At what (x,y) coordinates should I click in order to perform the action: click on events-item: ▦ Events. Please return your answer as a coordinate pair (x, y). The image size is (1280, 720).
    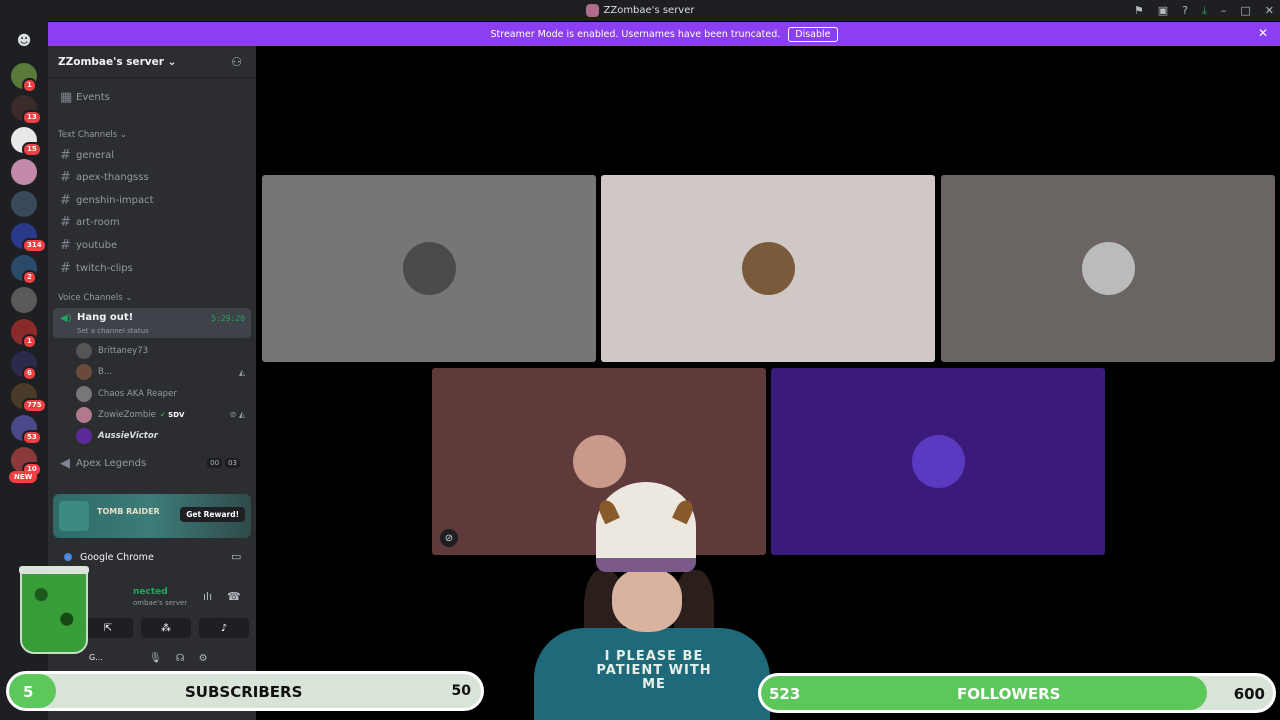
    Looking at the image, I should click on (152, 97).